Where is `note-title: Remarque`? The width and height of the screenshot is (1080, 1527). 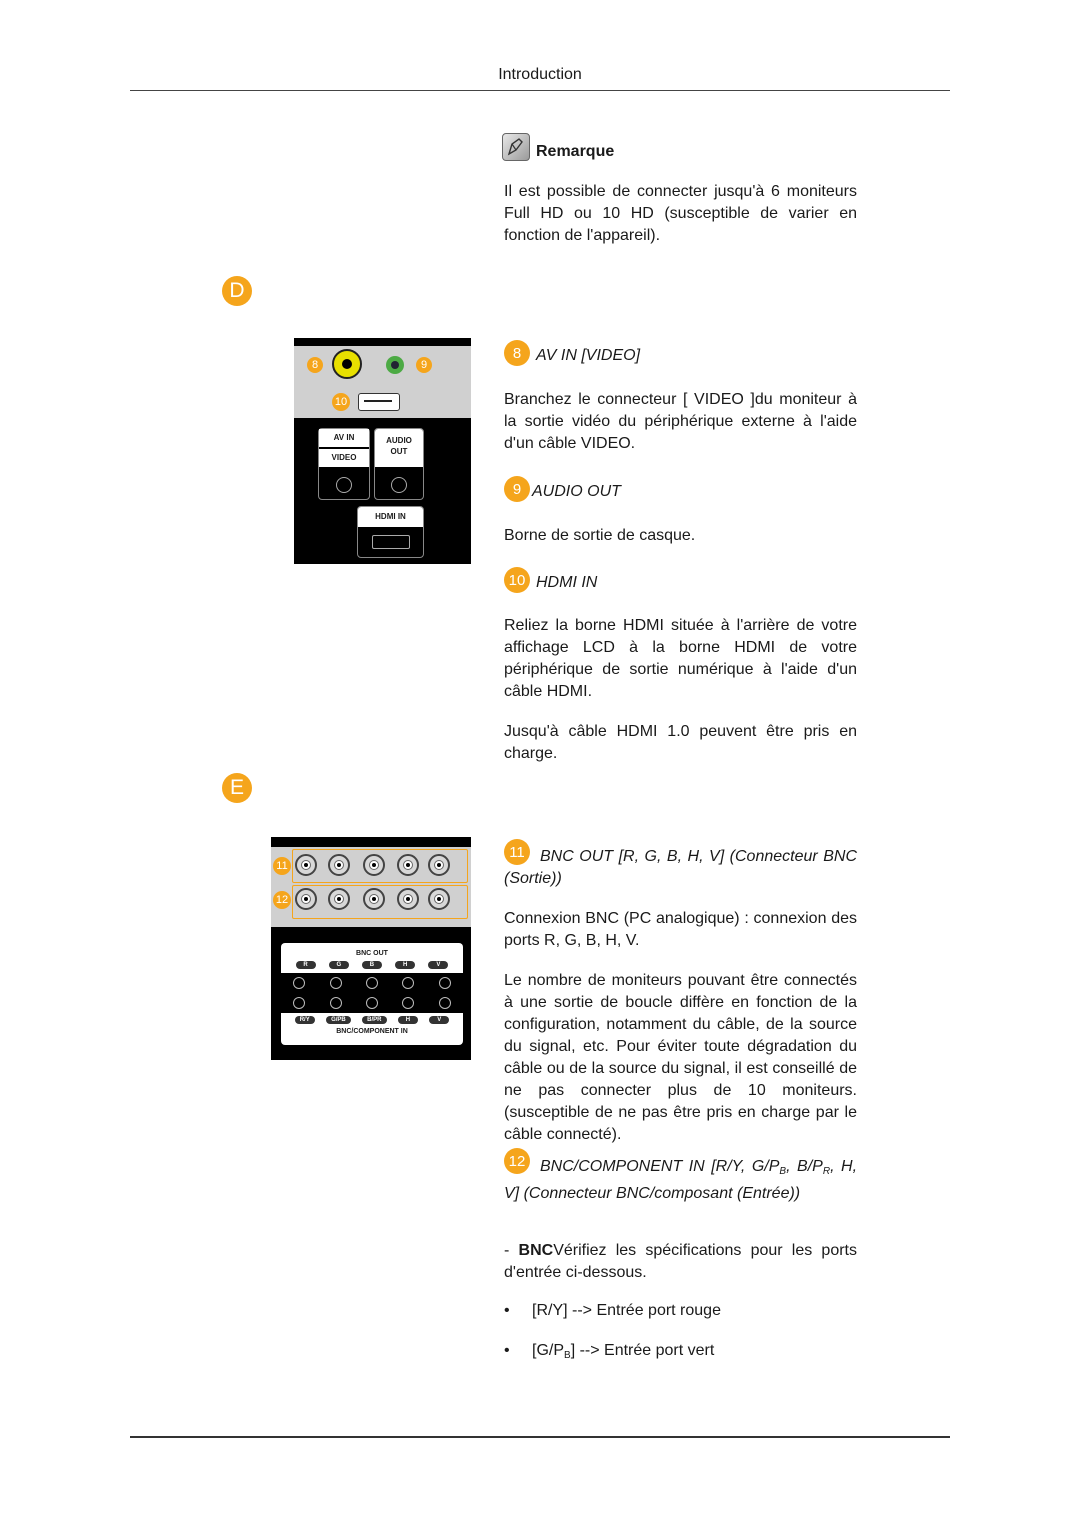 note-title: Remarque is located at coordinates (575, 151).